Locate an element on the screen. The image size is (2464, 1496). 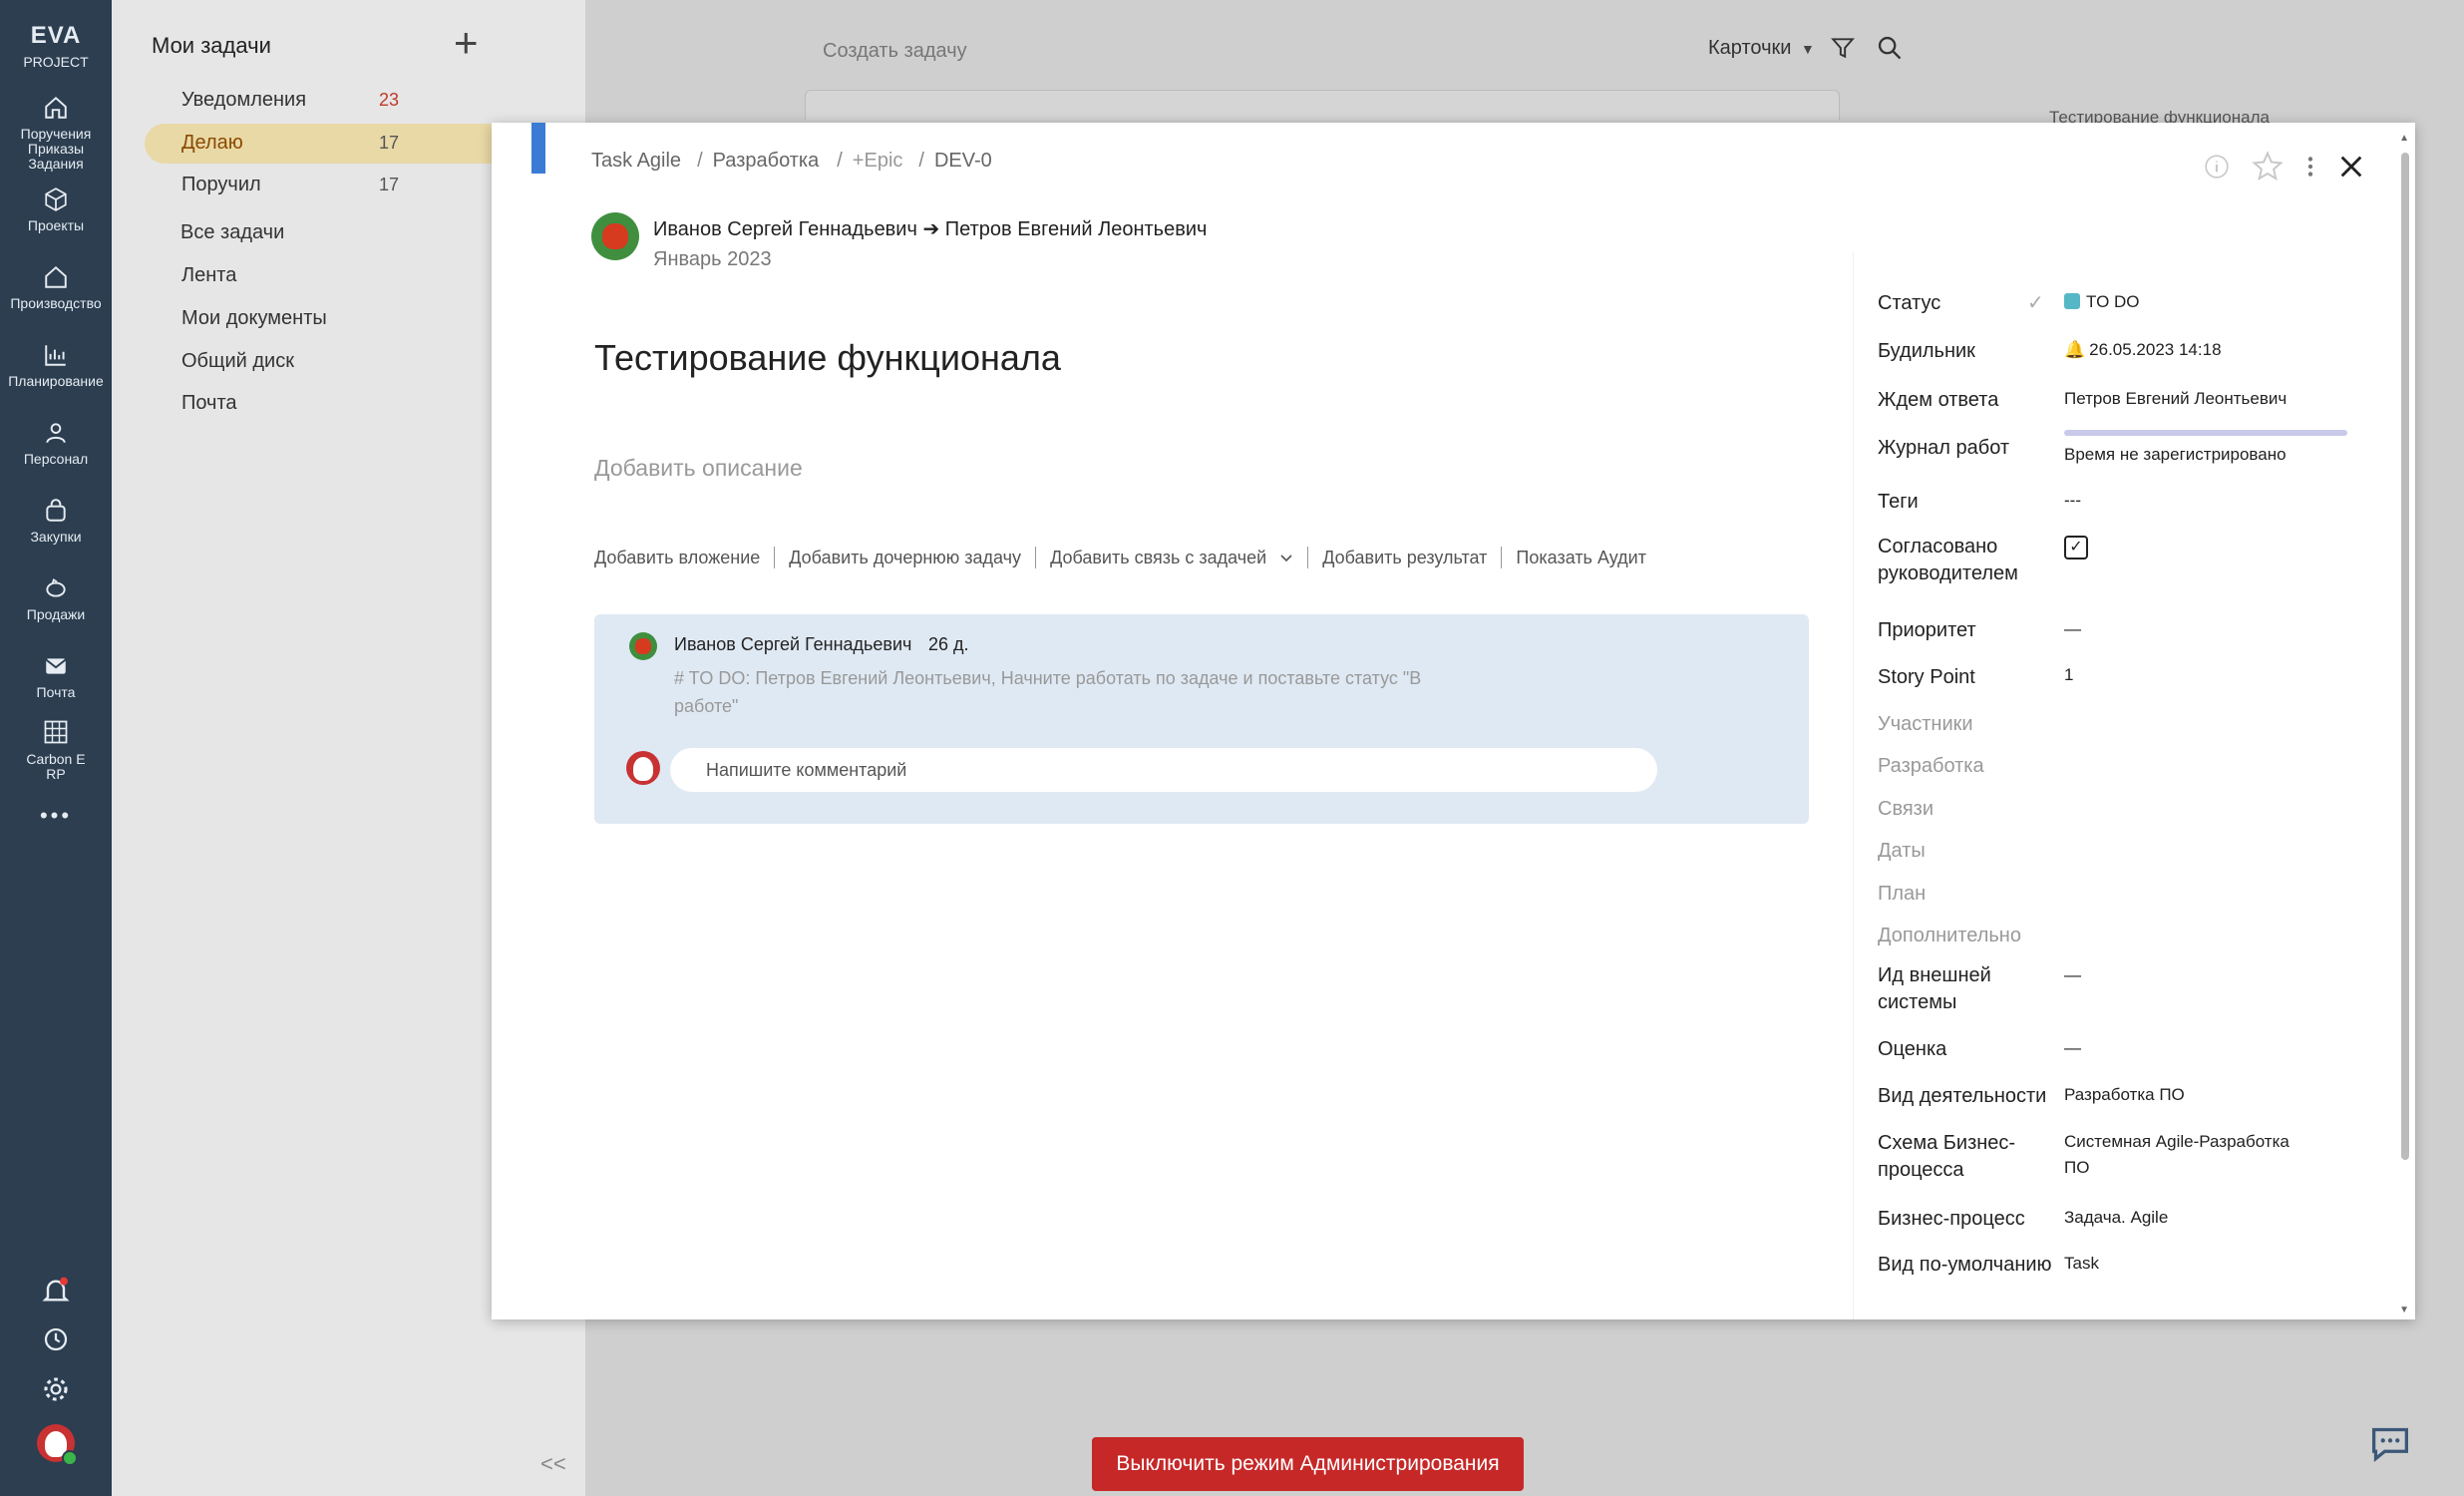
process-value: Задача. Agile is located at coordinates (2203, 1218).